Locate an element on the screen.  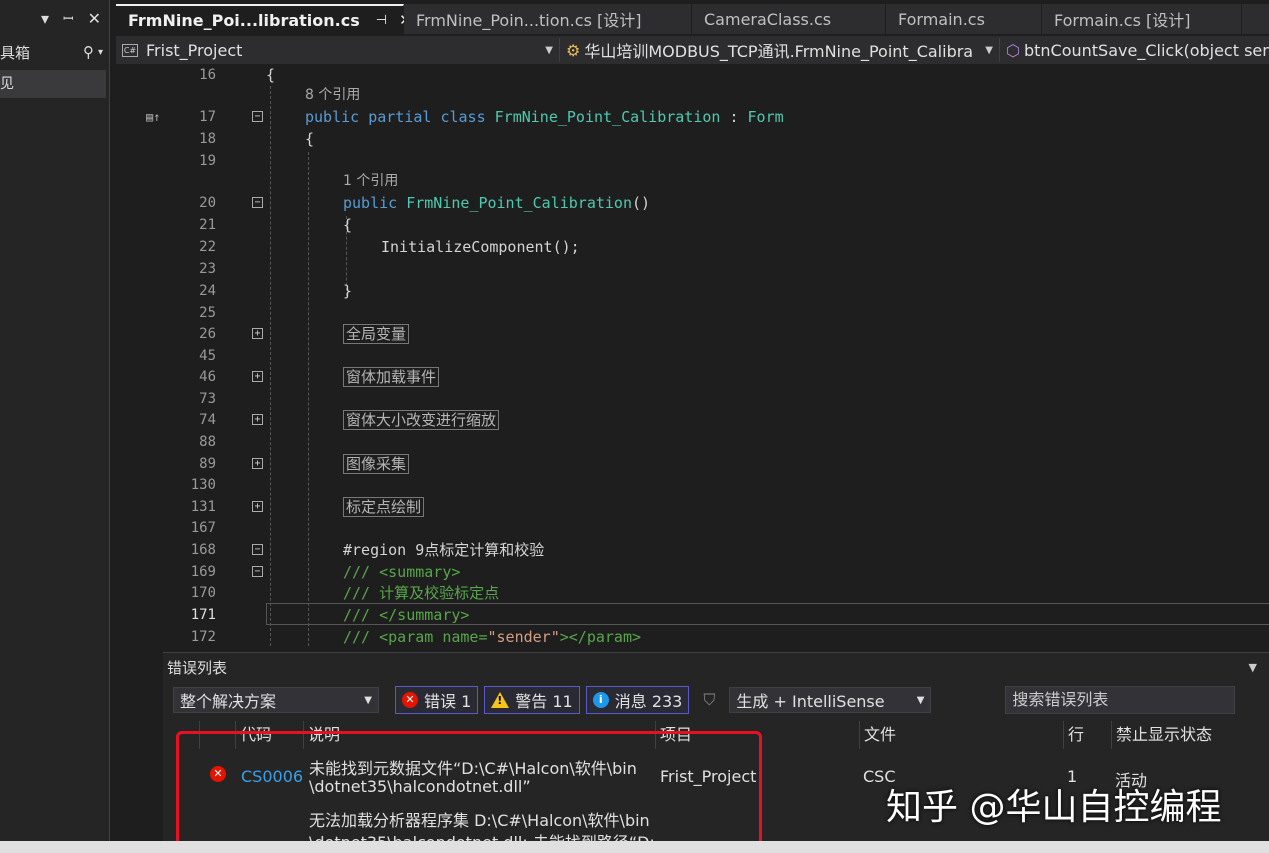
scope-value: 整个解决方案 is located at coordinates (228, 701).